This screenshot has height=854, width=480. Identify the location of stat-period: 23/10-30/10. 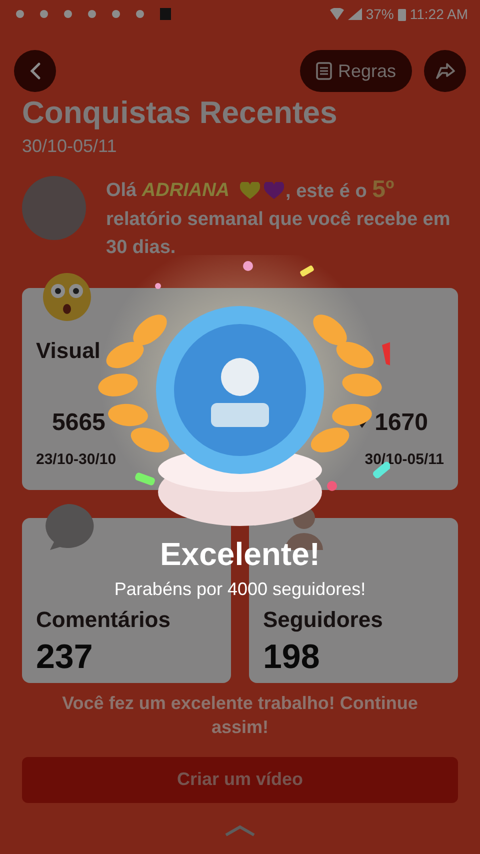
(76, 460).